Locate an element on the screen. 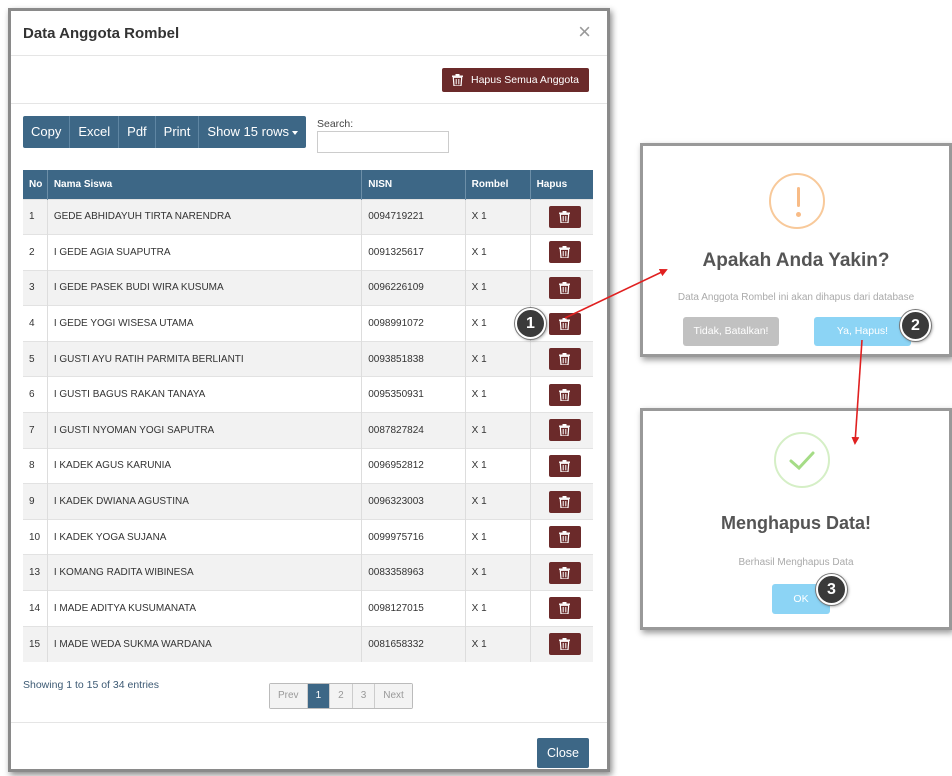 This screenshot has height=776, width=952. warning-icon is located at coordinates (797, 201).